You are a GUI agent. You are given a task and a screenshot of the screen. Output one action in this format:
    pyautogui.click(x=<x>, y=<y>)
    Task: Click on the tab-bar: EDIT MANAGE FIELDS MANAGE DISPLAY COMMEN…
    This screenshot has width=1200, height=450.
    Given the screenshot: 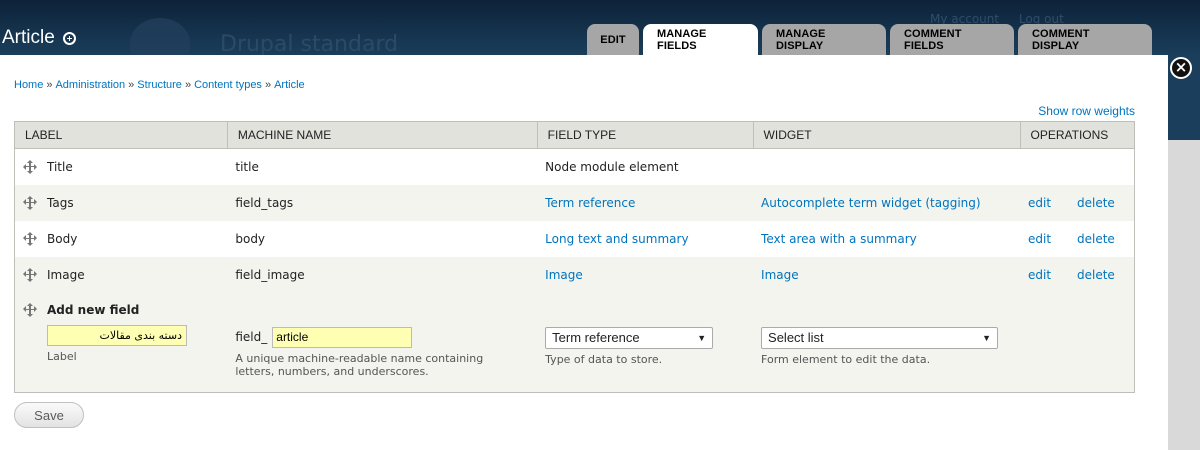 What is the action you would take?
    pyautogui.click(x=871, y=39)
    